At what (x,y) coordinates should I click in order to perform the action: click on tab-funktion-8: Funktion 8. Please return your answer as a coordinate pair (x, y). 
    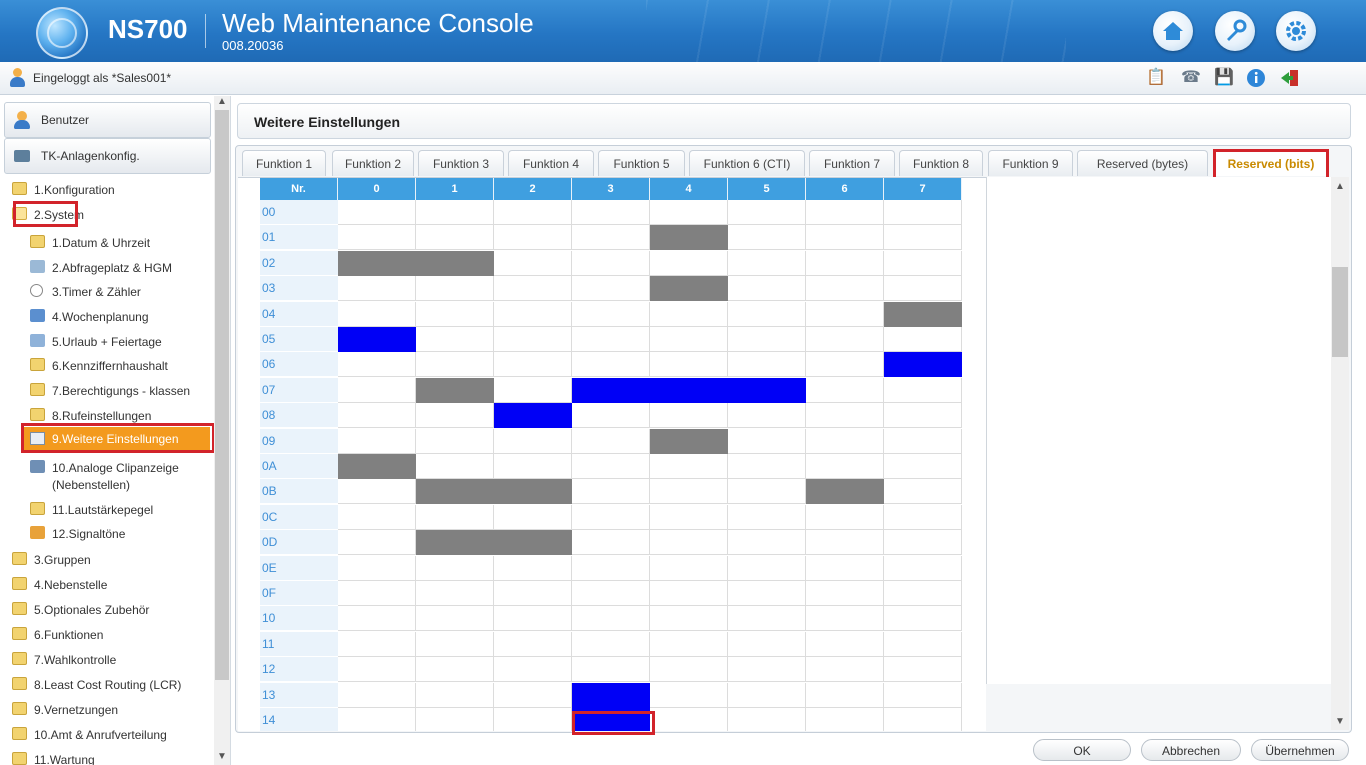
    Looking at the image, I should click on (941, 163).